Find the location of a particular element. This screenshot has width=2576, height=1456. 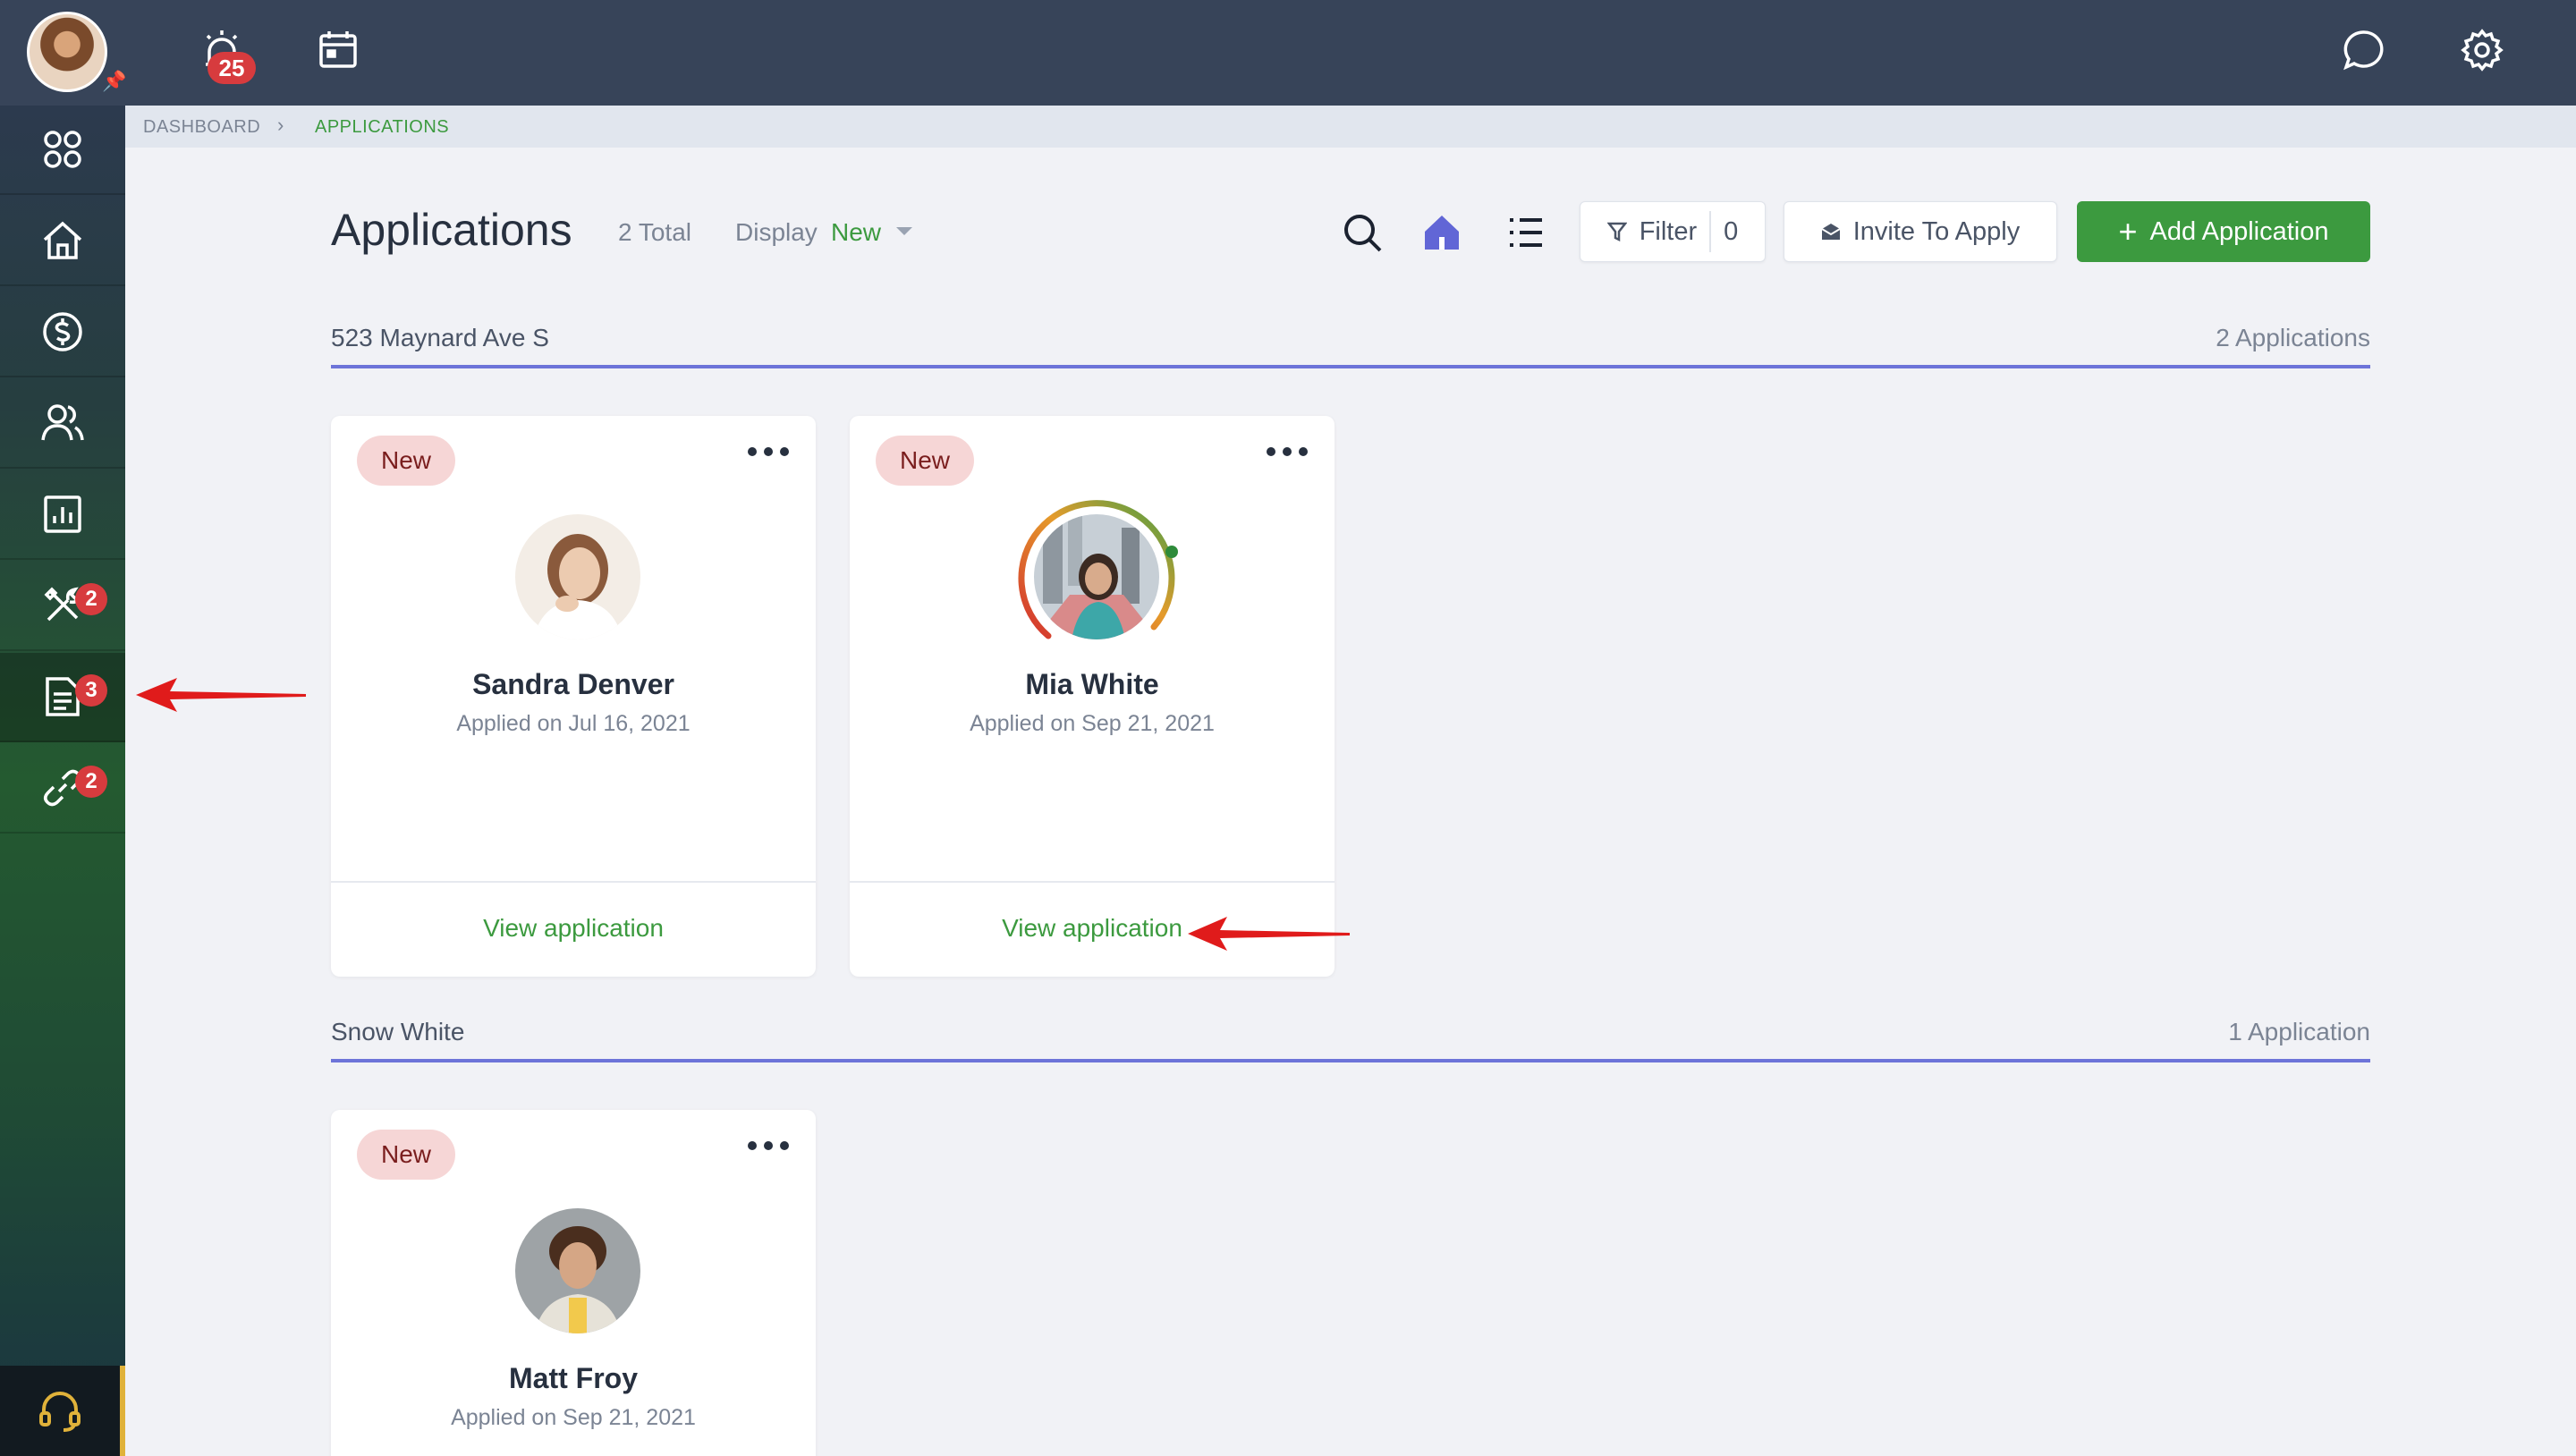

applicant-name: Mia White is located at coordinates (1092, 684).